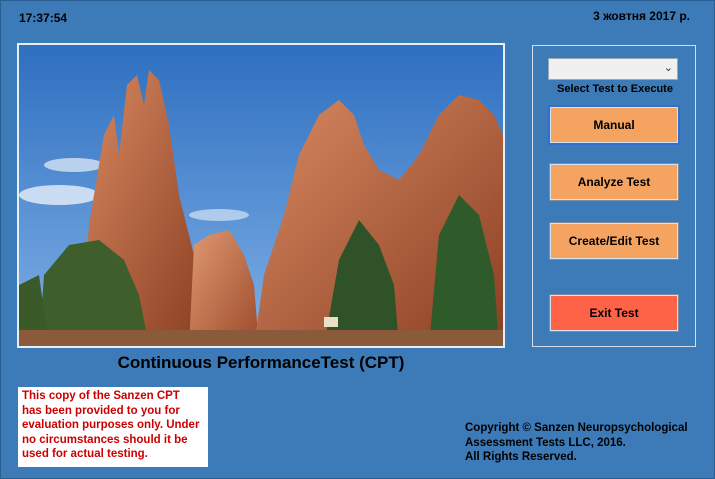 The height and width of the screenshot is (479, 715). I want to click on analyze-test-button: Analyze Test, so click(614, 182).